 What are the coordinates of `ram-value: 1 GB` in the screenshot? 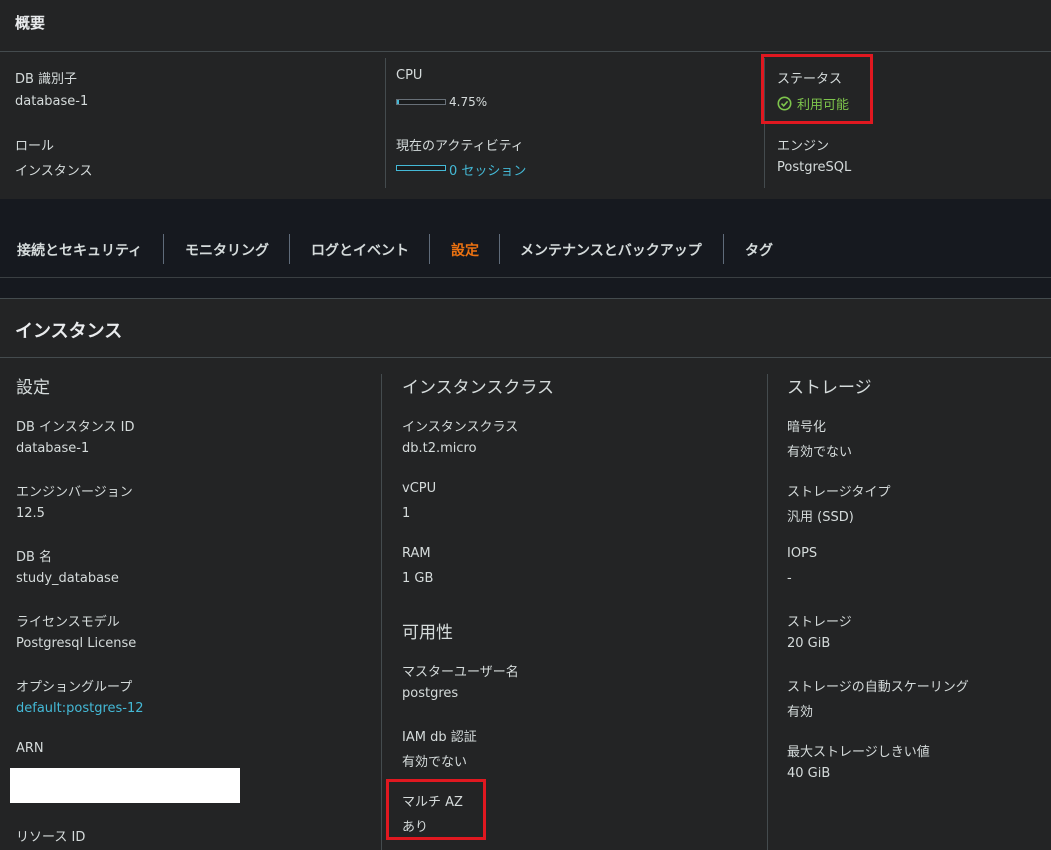 It's located at (418, 578).